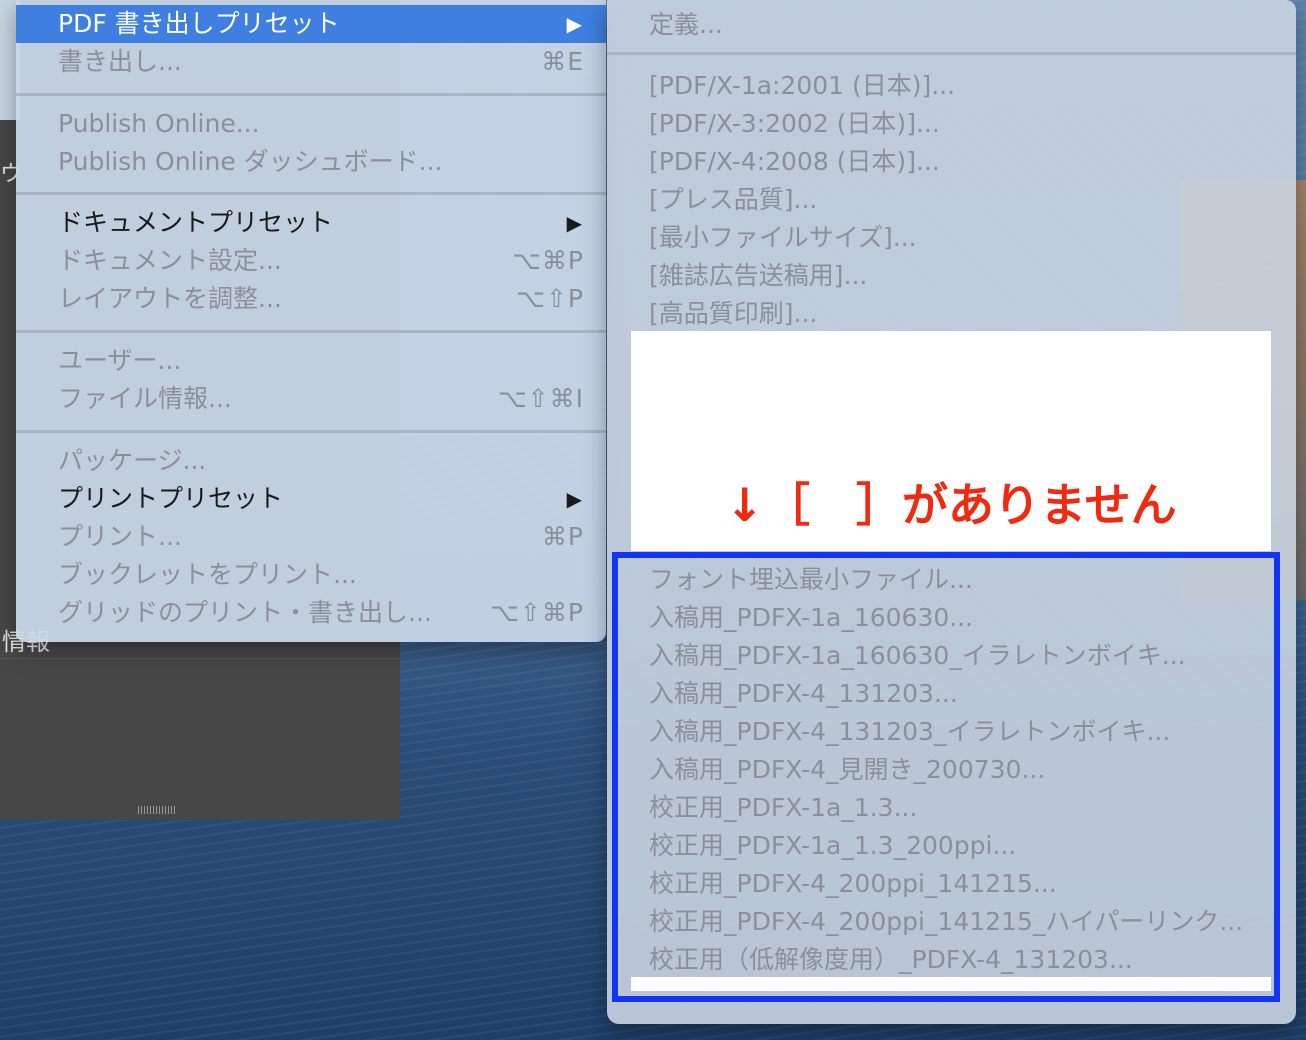 This screenshot has width=1306, height=1040. I want to click on panel-divider, so click(200, 658).